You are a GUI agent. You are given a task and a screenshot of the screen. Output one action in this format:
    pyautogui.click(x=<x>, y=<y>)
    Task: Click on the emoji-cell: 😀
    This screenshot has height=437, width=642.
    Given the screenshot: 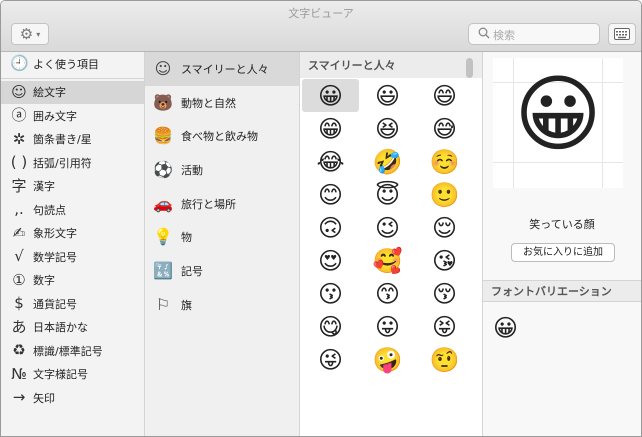 What is the action you would take?
    pyautogui.click(x=330, y=95)
    